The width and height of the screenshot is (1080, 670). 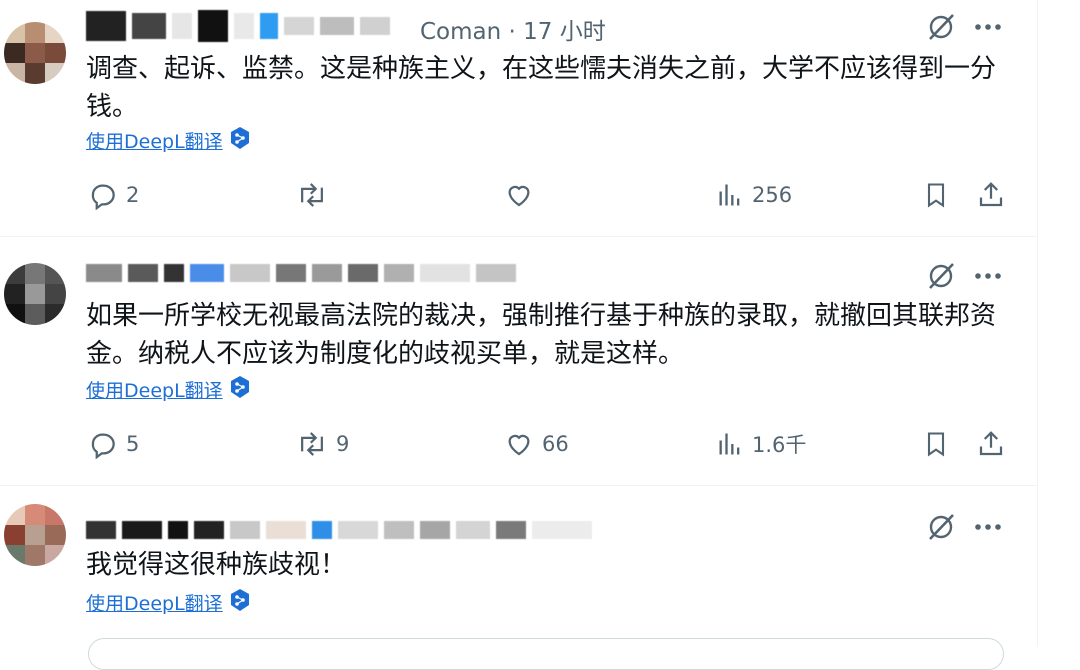 What do you see at coordinates (343, 444) in the screenshot?
I see `retweet-count: 9` at bounding box center [343, 444].